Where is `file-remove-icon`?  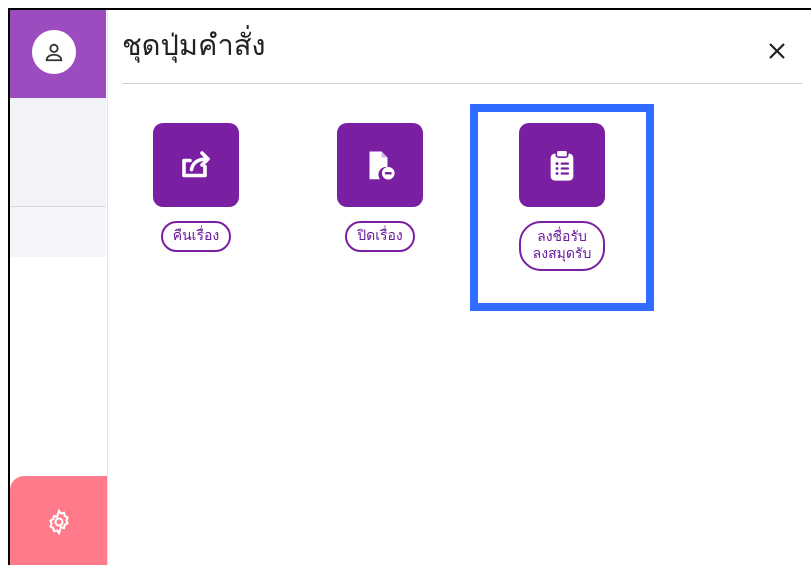 file-remove-icon is located at coordinates (382, 165).